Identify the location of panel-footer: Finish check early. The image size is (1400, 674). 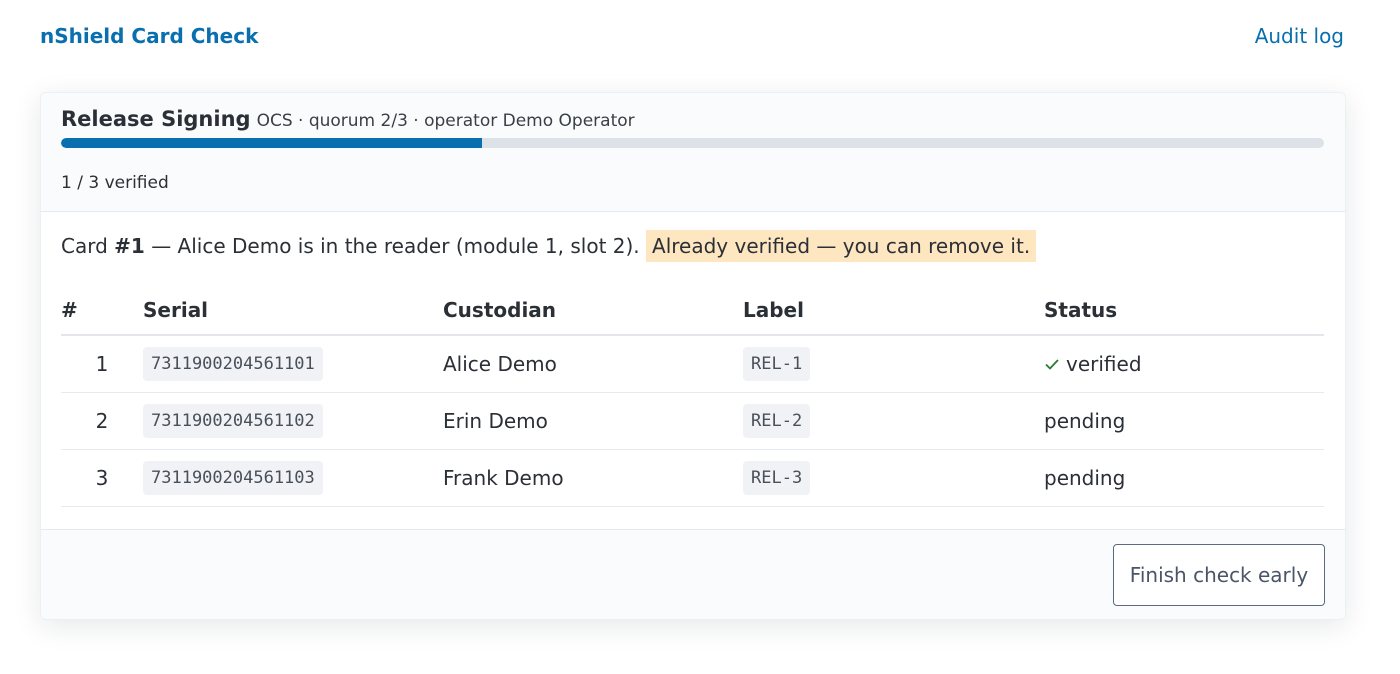
(693, 574).